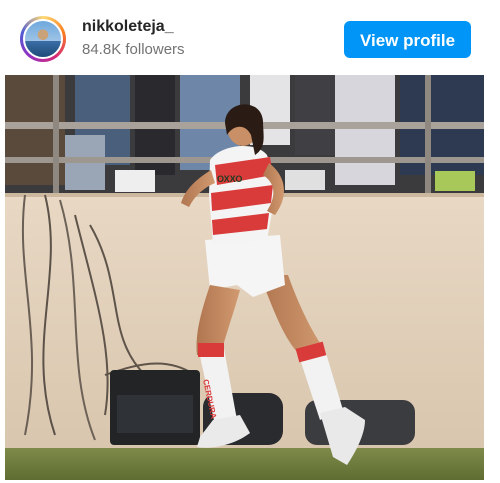 The image size is (500, 483). I want to click on avatar, so click(43, 39).